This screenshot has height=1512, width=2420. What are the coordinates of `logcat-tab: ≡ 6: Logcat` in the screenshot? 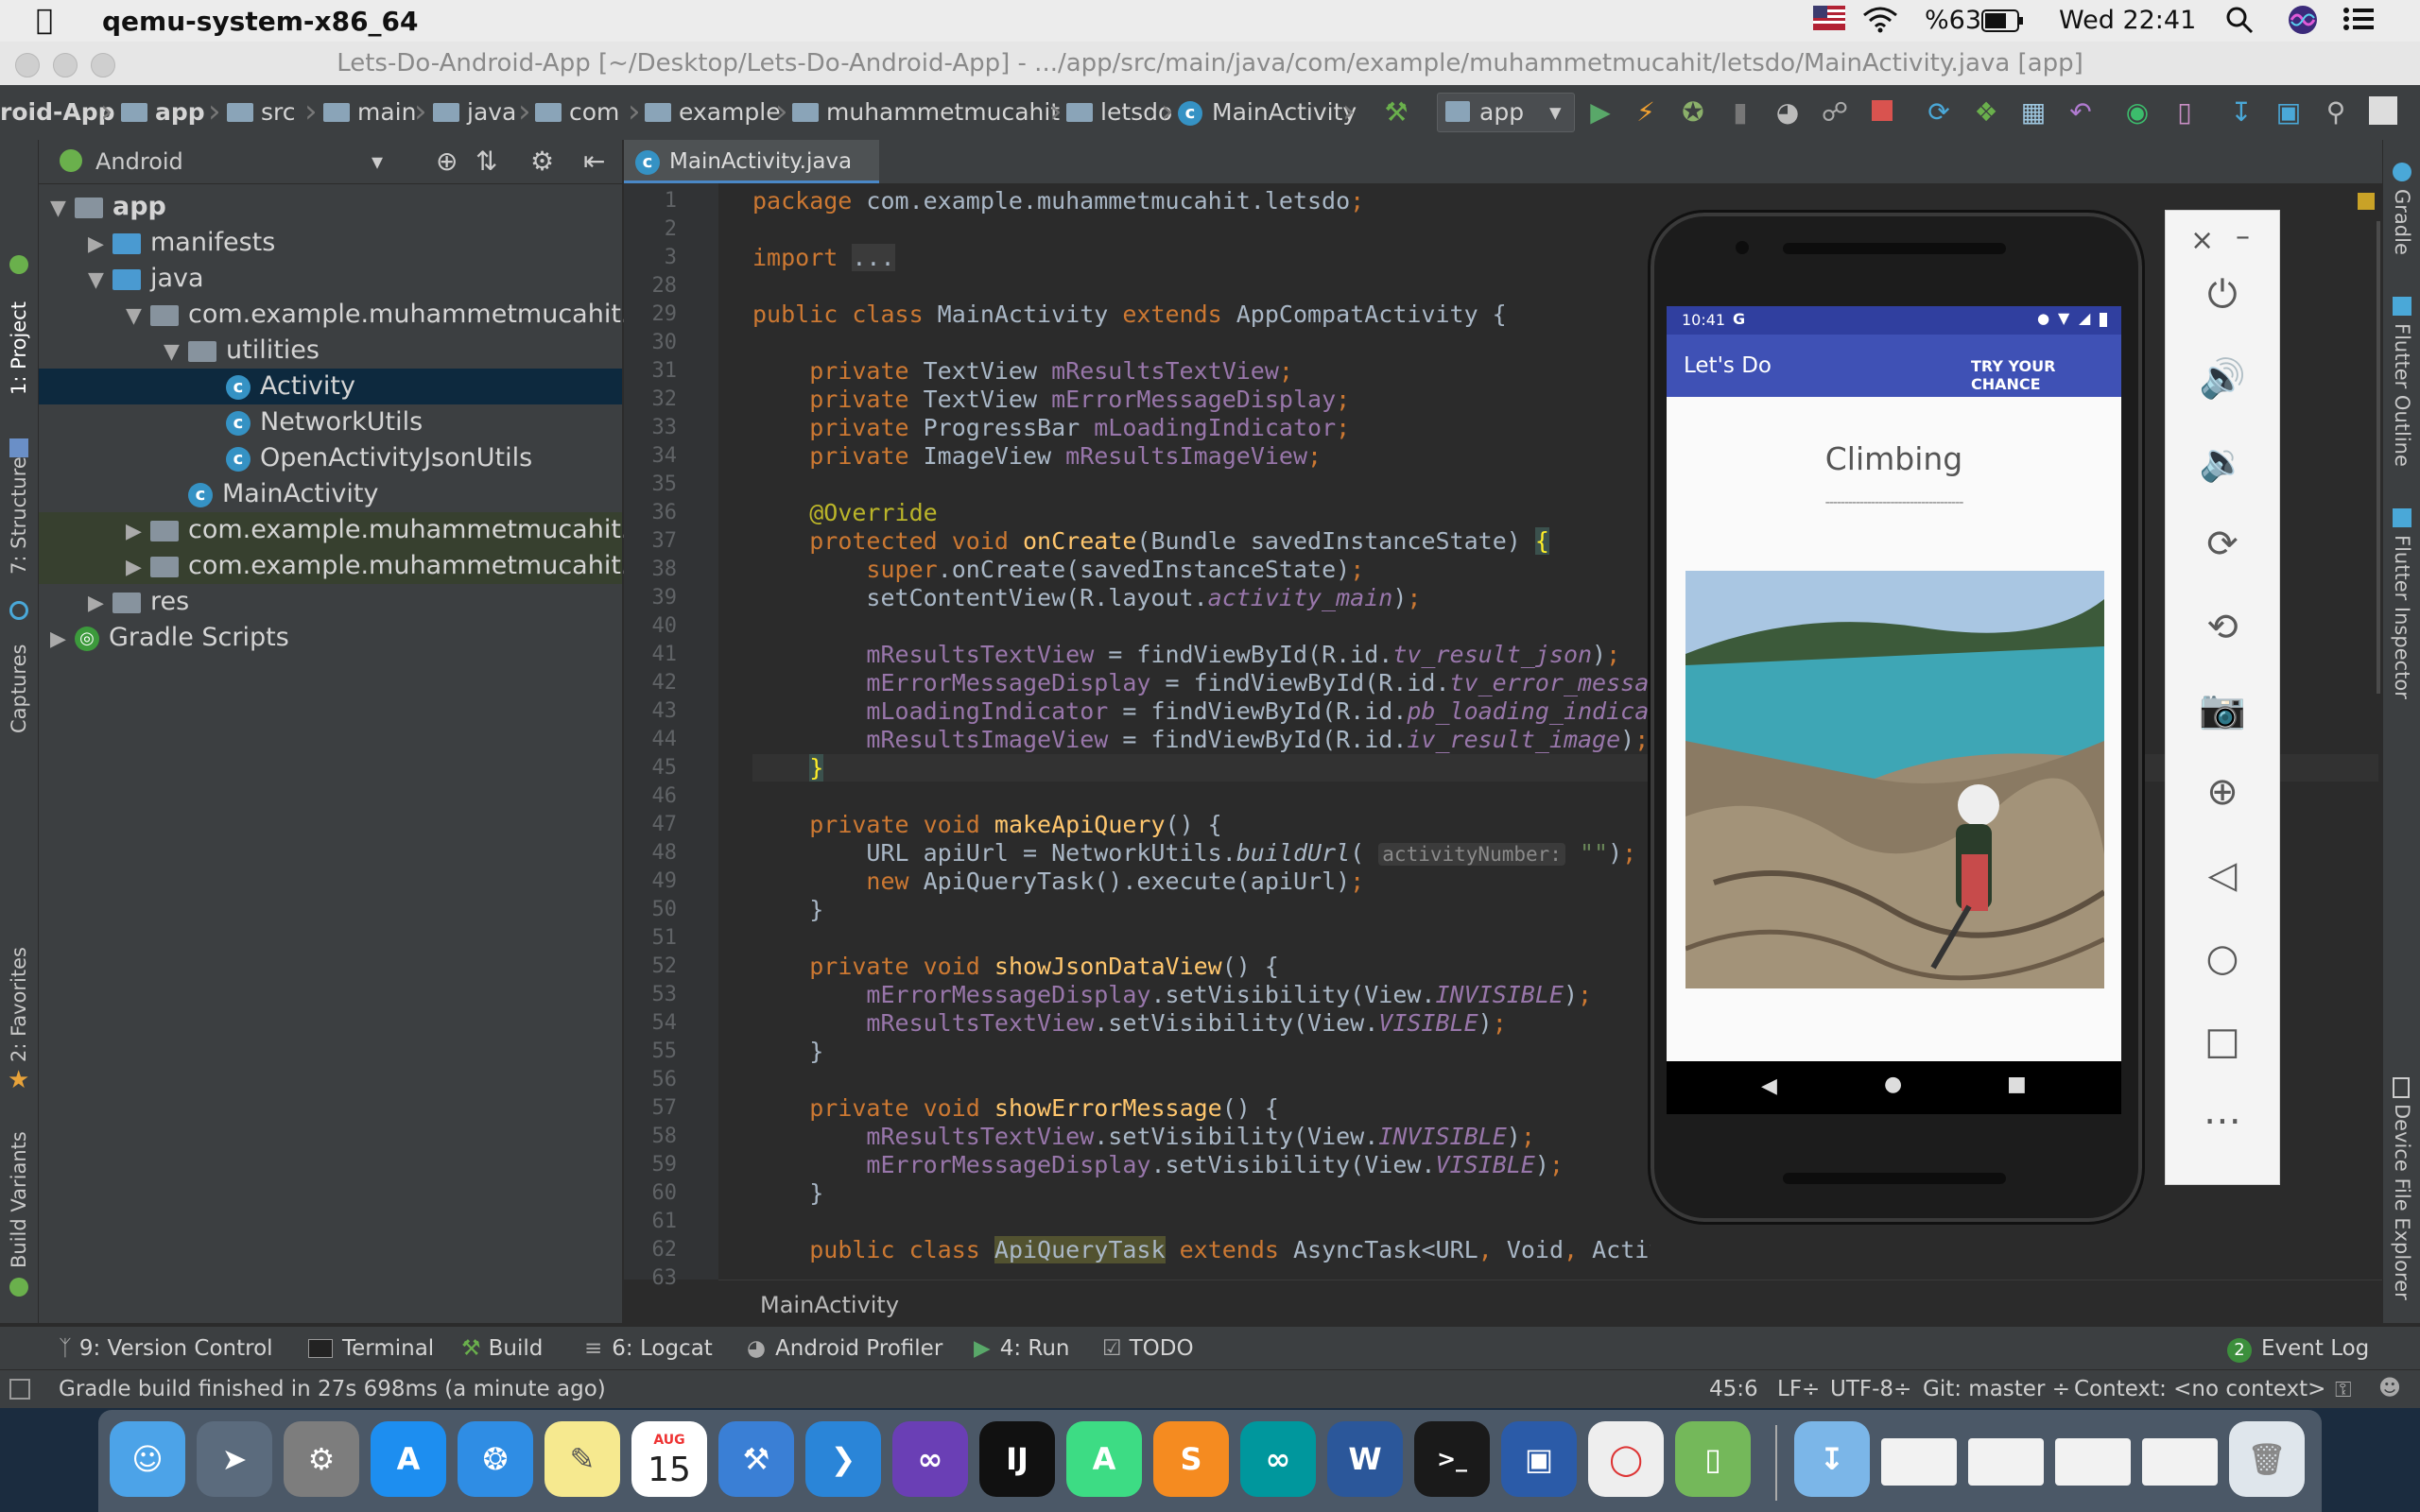 It's located at (648, 1348).